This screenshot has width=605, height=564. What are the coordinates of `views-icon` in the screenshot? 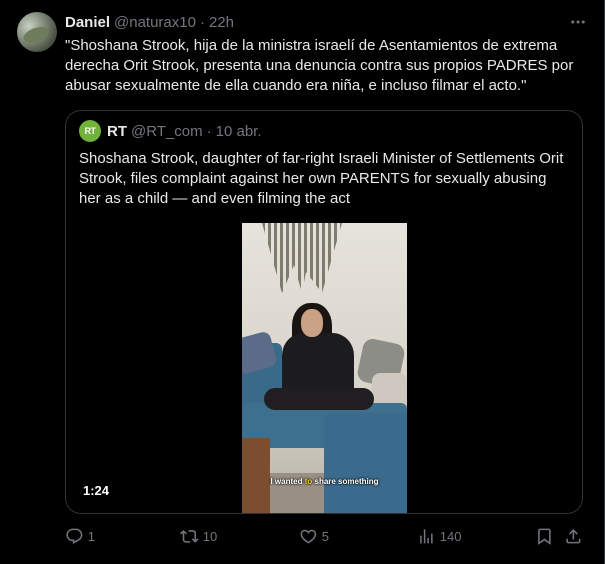 It's located at (426, 536).